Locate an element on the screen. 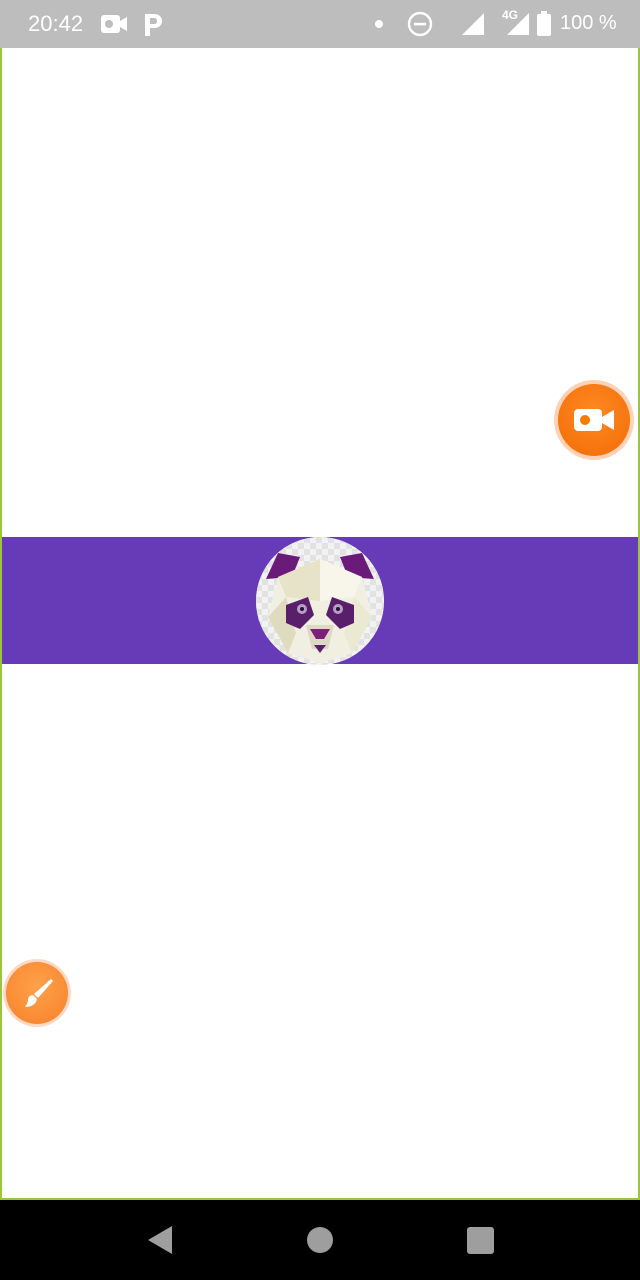  parking-p-icon is located at coordinates (153, 25).